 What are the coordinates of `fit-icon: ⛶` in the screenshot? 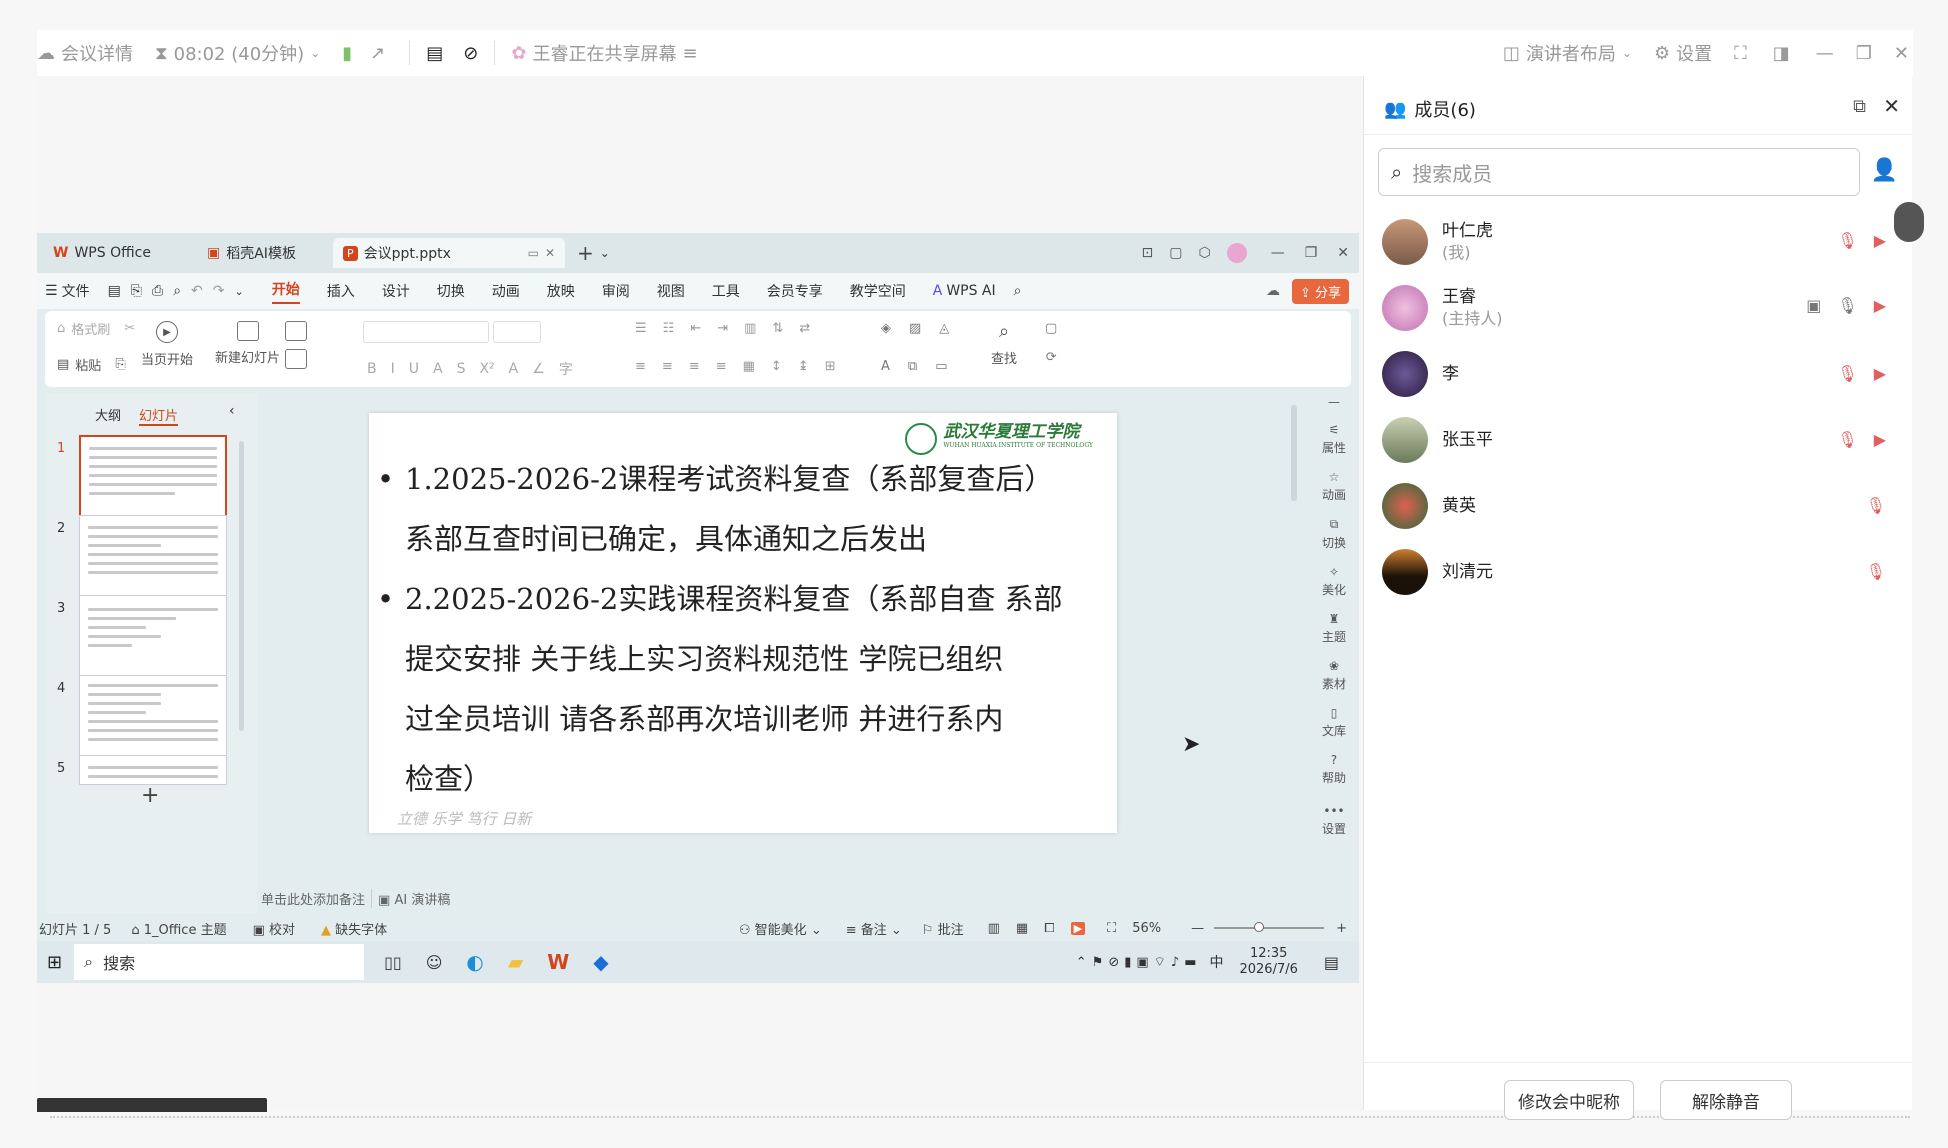 It's located at (1111, 928).